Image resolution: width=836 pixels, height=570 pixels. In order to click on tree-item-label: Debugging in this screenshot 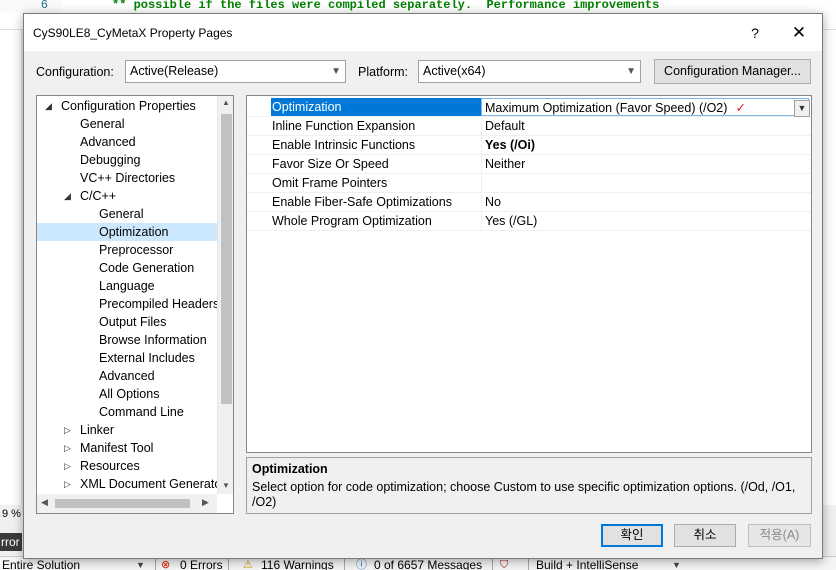, I will do `click(110, 160)`.